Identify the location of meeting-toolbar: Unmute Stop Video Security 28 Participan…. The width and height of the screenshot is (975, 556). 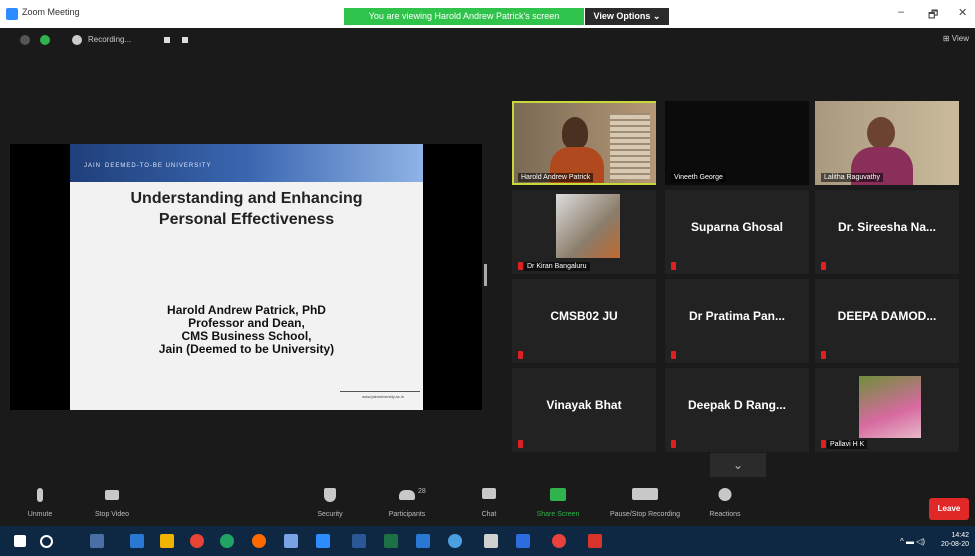
(487, 502).